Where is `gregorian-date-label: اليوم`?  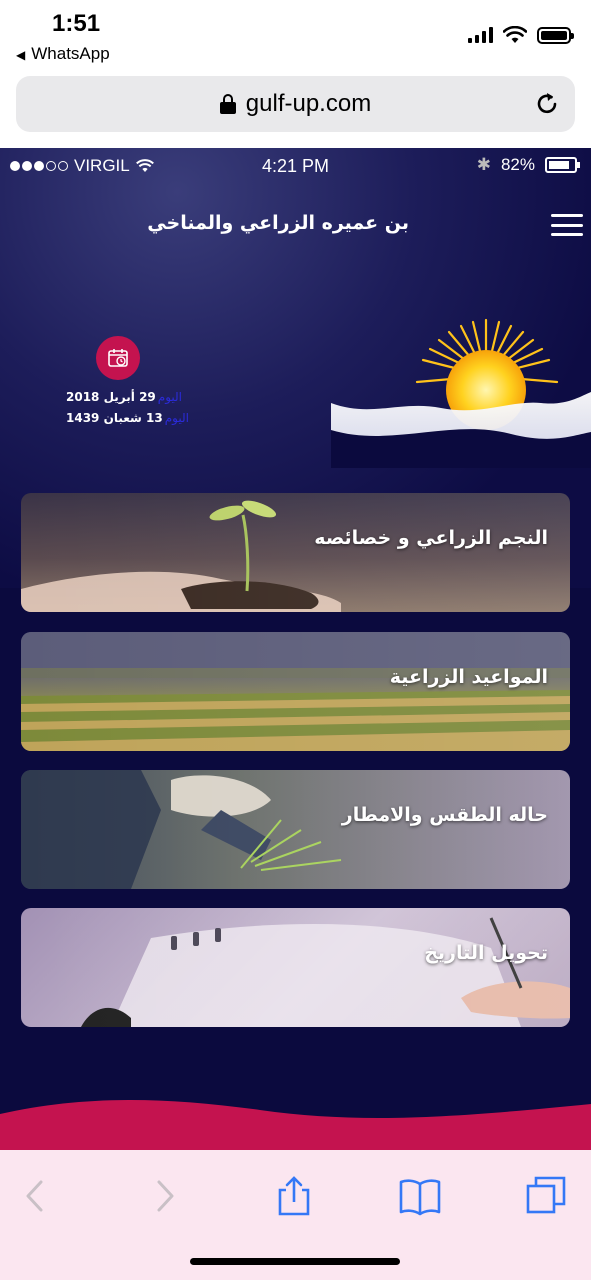 gregorian-date-label: اليوم is located at coordinates (170, 397).